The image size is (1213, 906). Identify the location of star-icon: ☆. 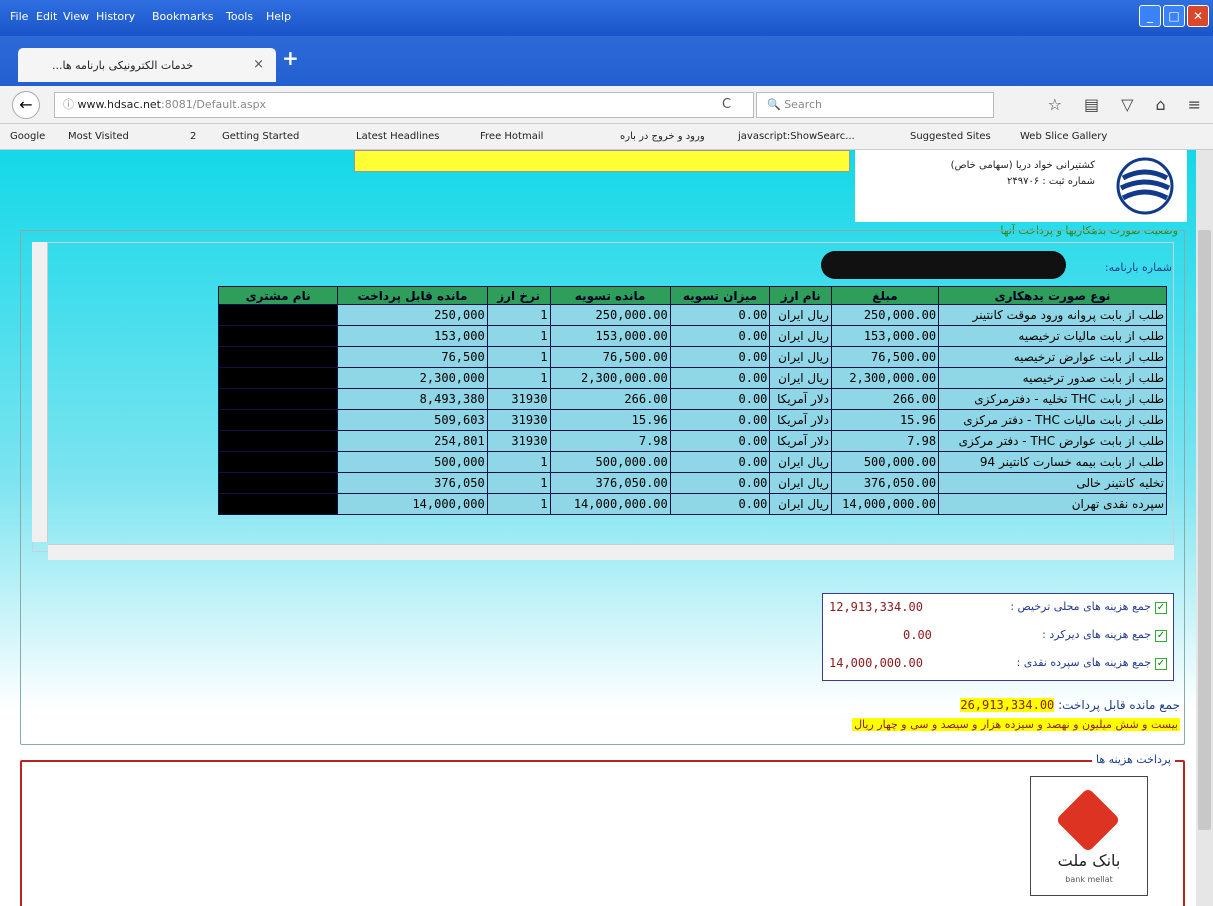
(1055, 104).